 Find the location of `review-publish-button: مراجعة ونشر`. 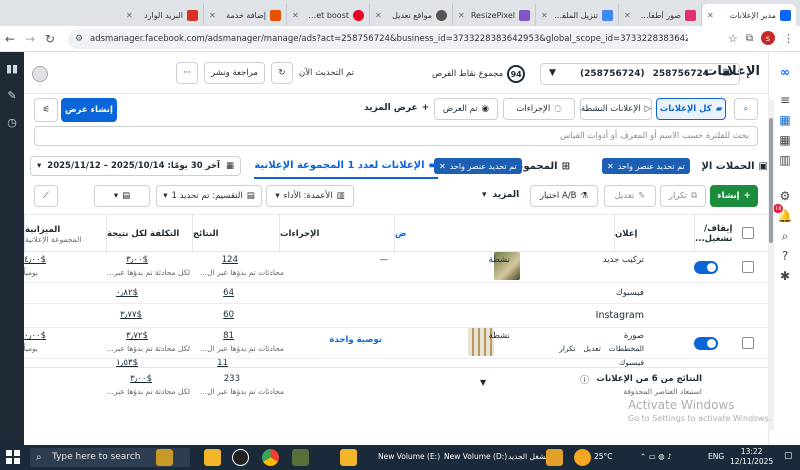

review-publish-button: مراجعة ونشر is located at coordinates (234, 73).